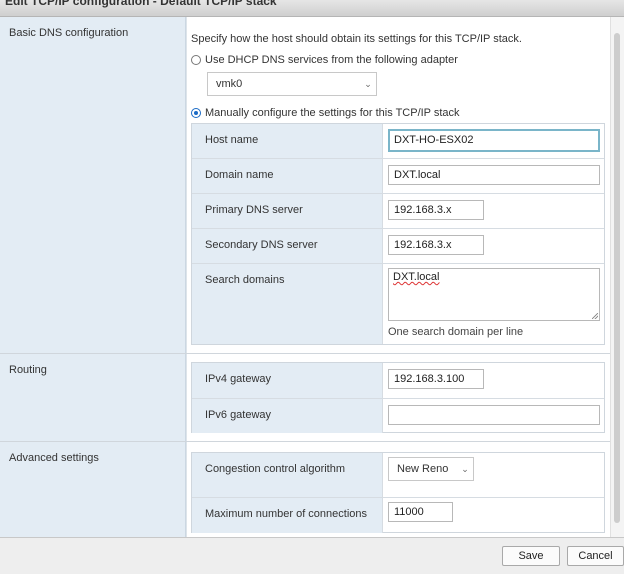 This screenshot has width=624, height=574. I want to click on primary-dns-row: Primary DNS server 192.168.3.x, so click(398, 211).